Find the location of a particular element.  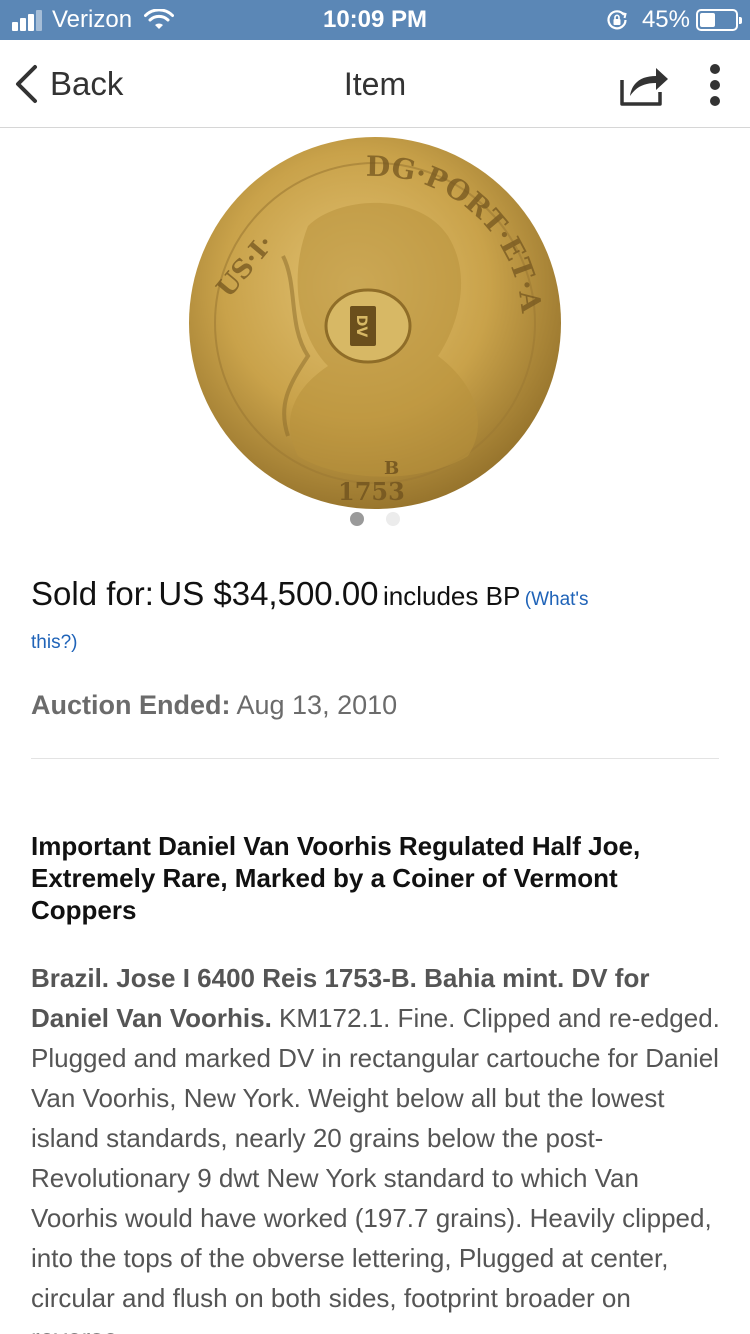

whats-this-link-continued: this?) is located at coordinates (54, 642).